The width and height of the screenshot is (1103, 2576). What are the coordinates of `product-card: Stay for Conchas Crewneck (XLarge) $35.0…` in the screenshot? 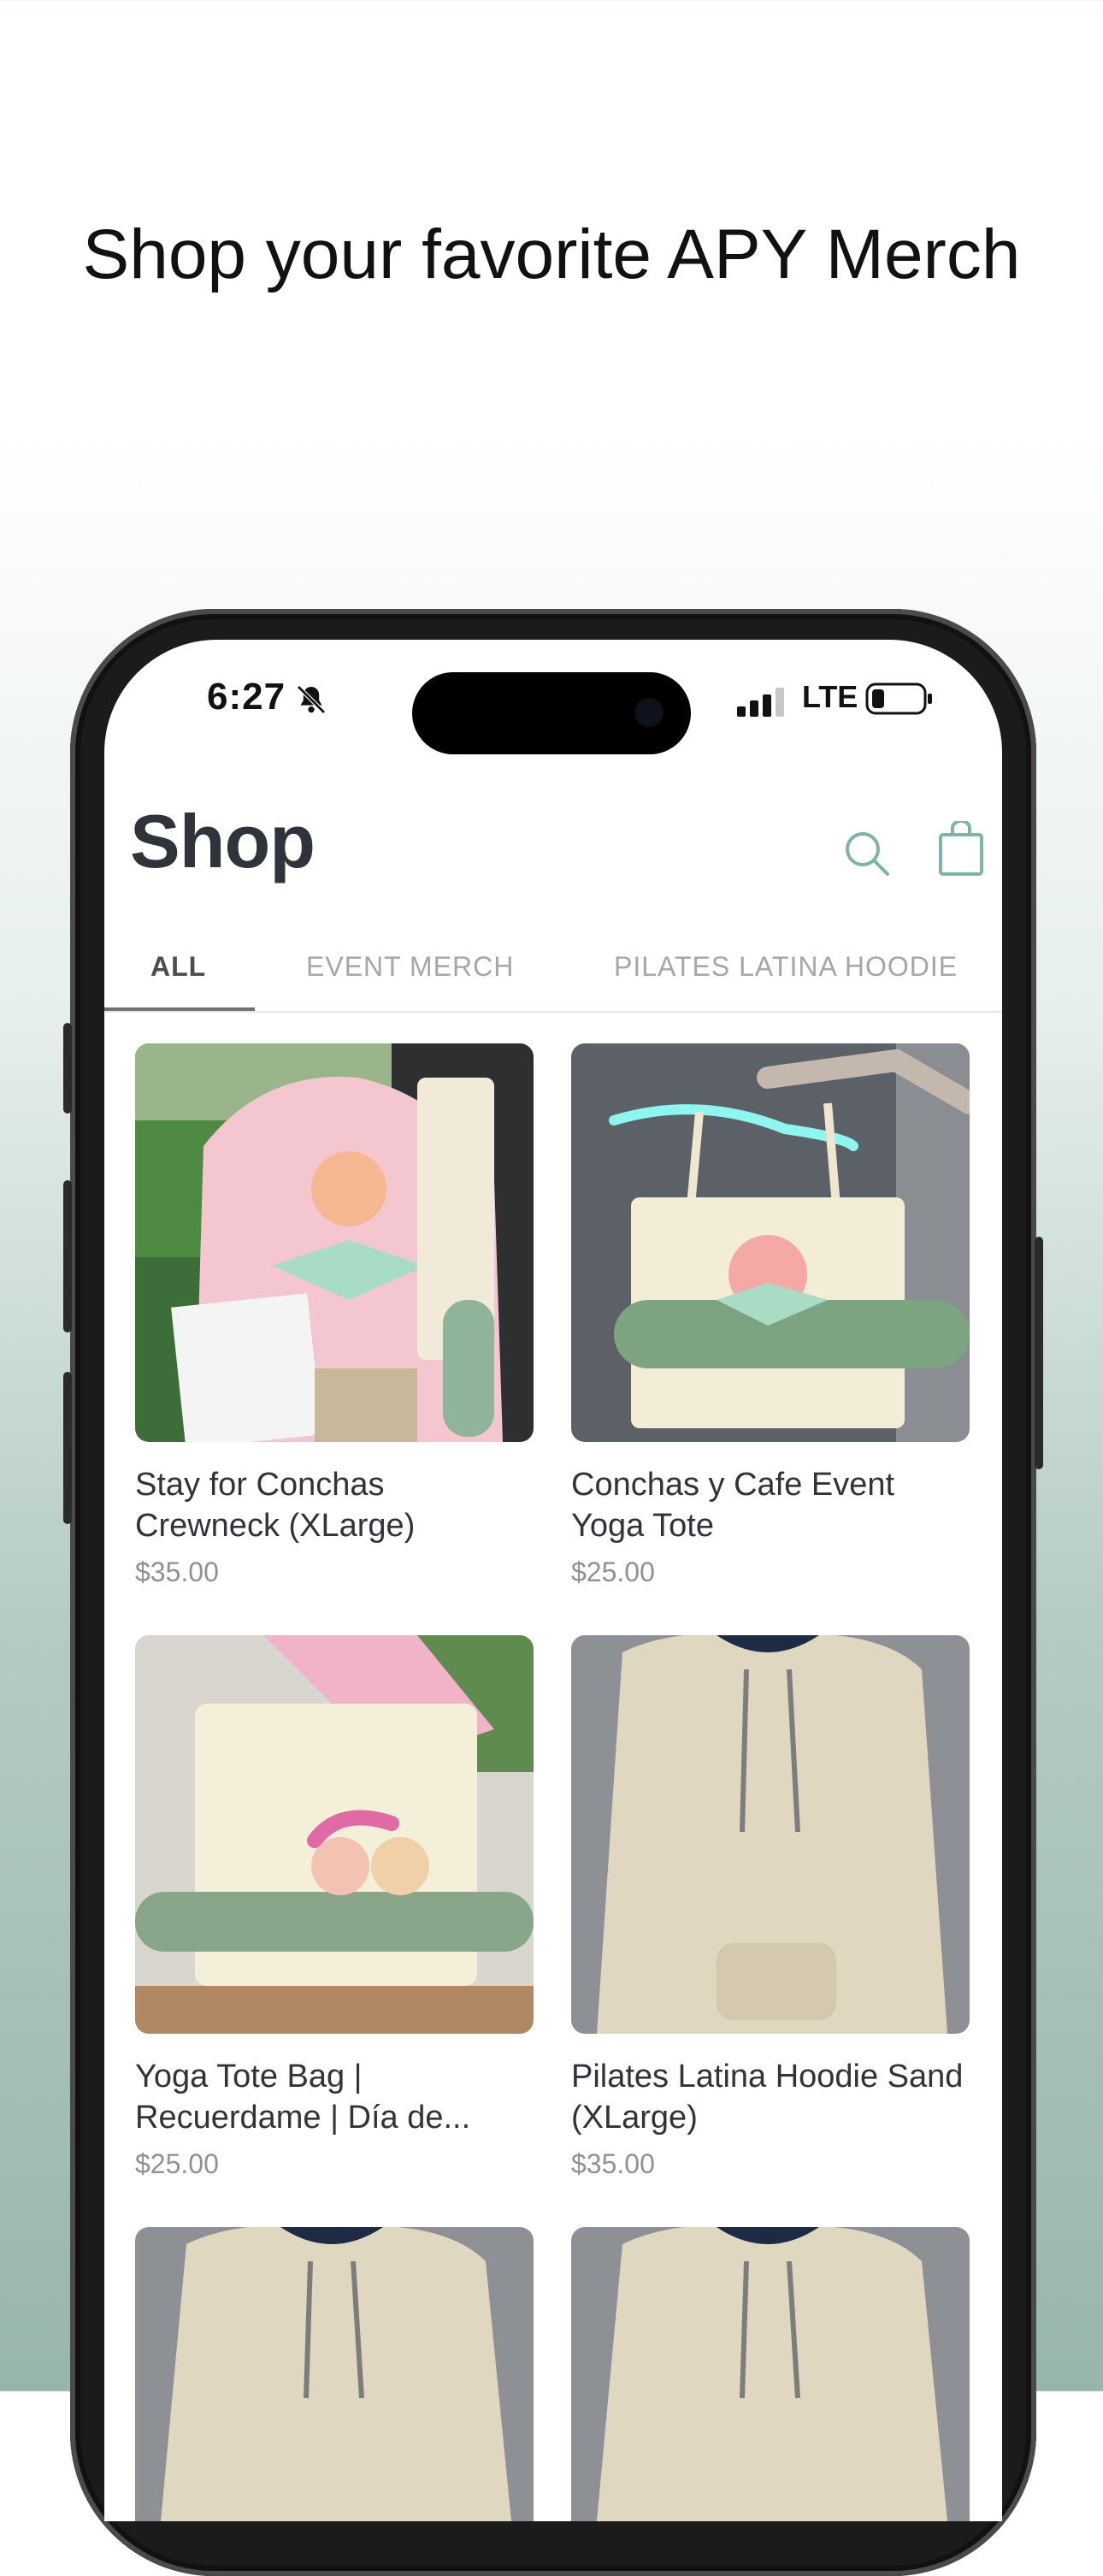 It's located at (335, 1315).